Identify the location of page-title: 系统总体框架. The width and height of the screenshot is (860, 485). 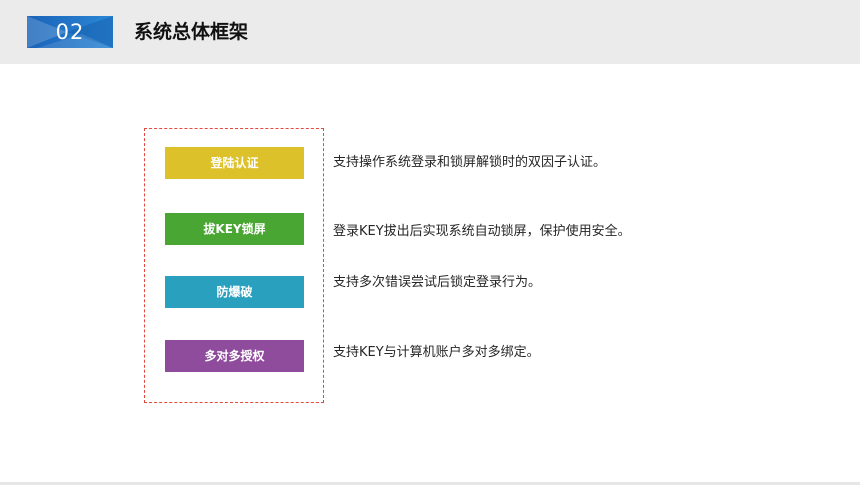
(191, 32).